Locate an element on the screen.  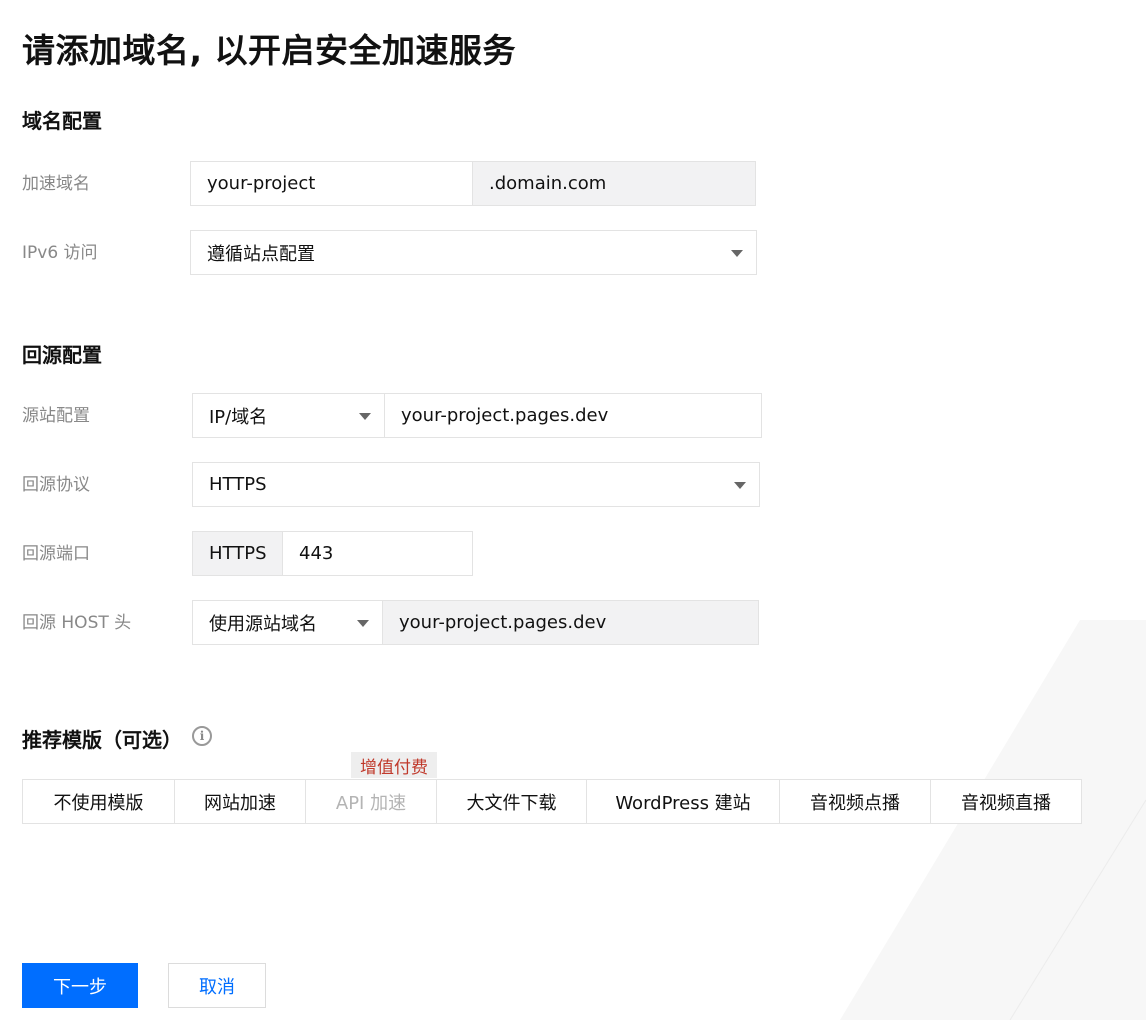
paid-tag: 增值付费 is located at coordinates (394, 765).